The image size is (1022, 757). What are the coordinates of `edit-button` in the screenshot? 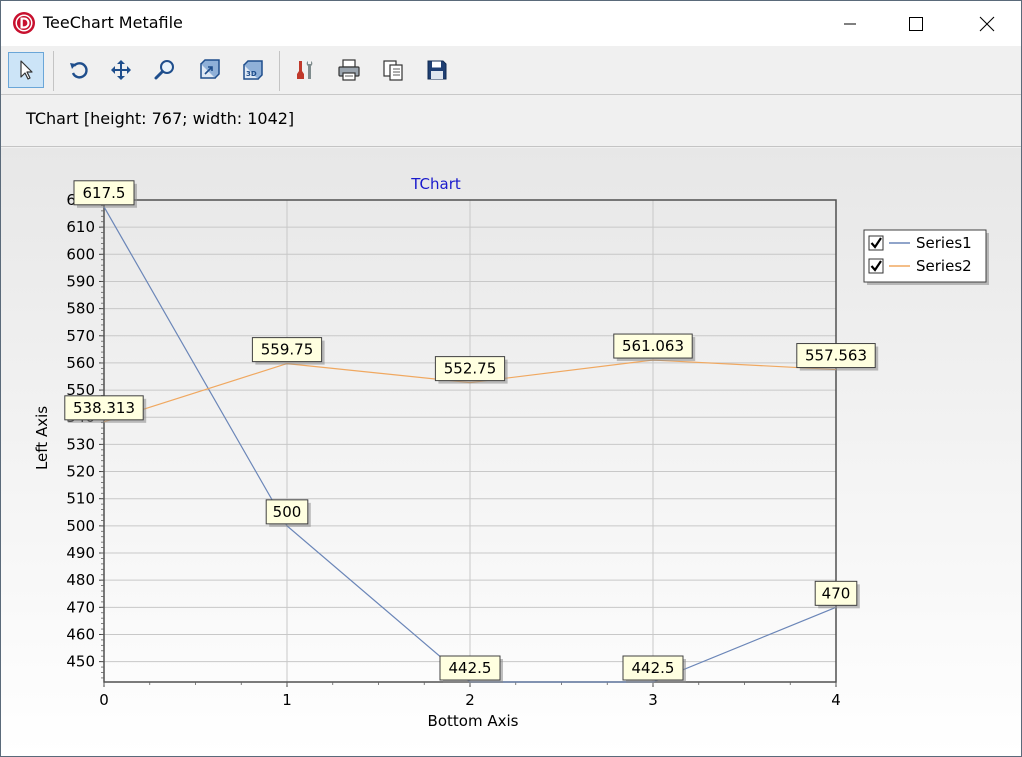 It's located at (305, 70).